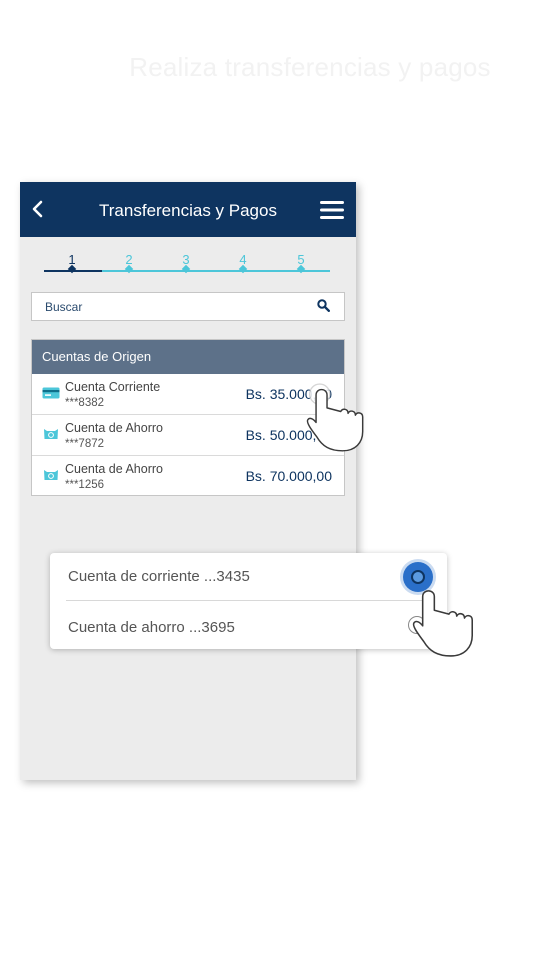 The height and width of the screenshot is (960, 540). Describe the element at coordinates (85, 444) in the screenshot. I see `account-number: ***7872` at that location.